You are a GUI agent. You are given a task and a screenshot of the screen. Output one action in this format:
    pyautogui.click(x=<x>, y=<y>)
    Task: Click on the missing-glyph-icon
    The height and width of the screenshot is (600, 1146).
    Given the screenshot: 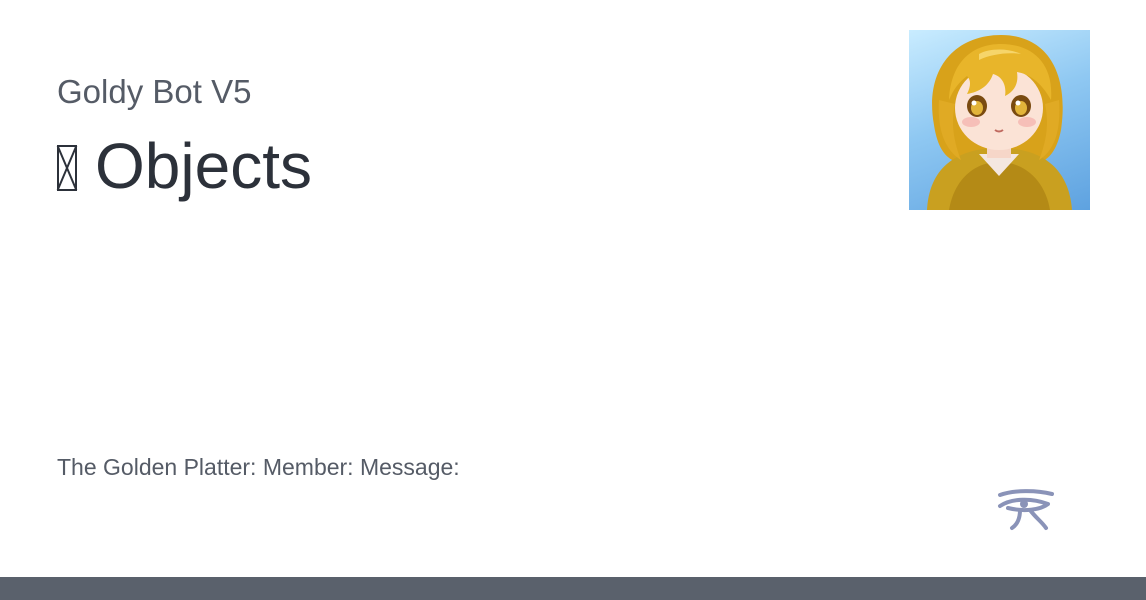 What is the action you would take?
    pyautogui.click(x=67, y=168)
    